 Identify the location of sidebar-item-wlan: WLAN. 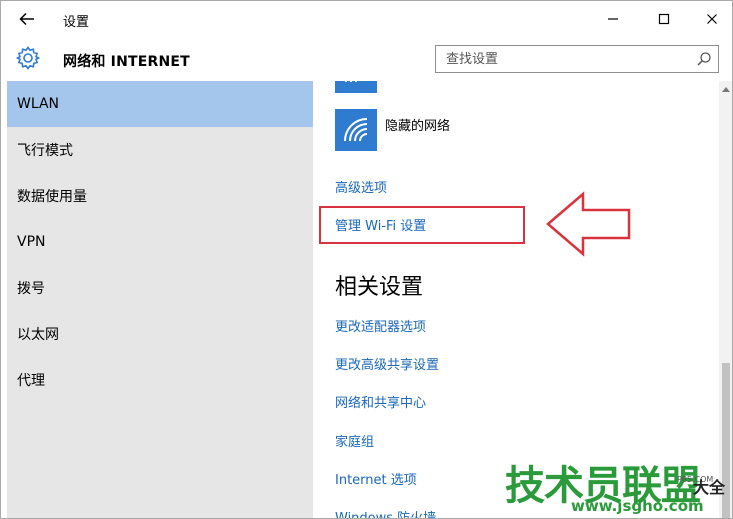
(160, 104).